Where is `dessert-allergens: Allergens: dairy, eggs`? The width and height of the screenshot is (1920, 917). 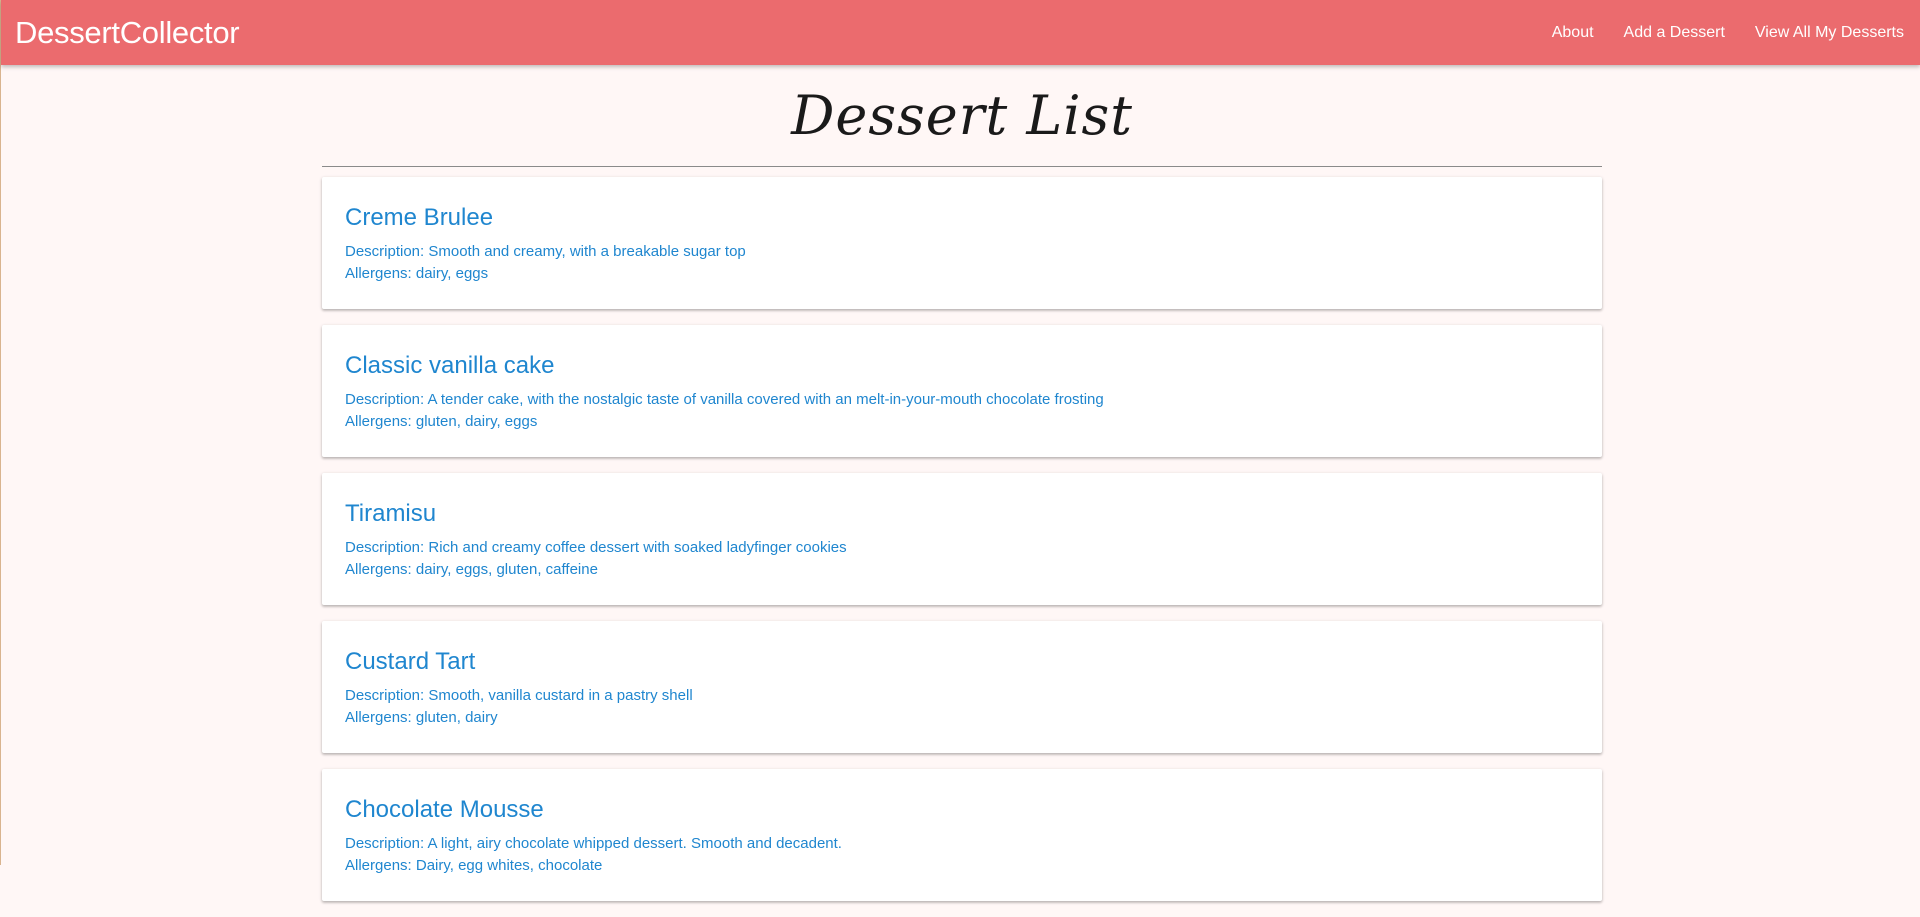 dessert-allergens: Allergens: dairy, eggs is located at coordinates (417, 273).